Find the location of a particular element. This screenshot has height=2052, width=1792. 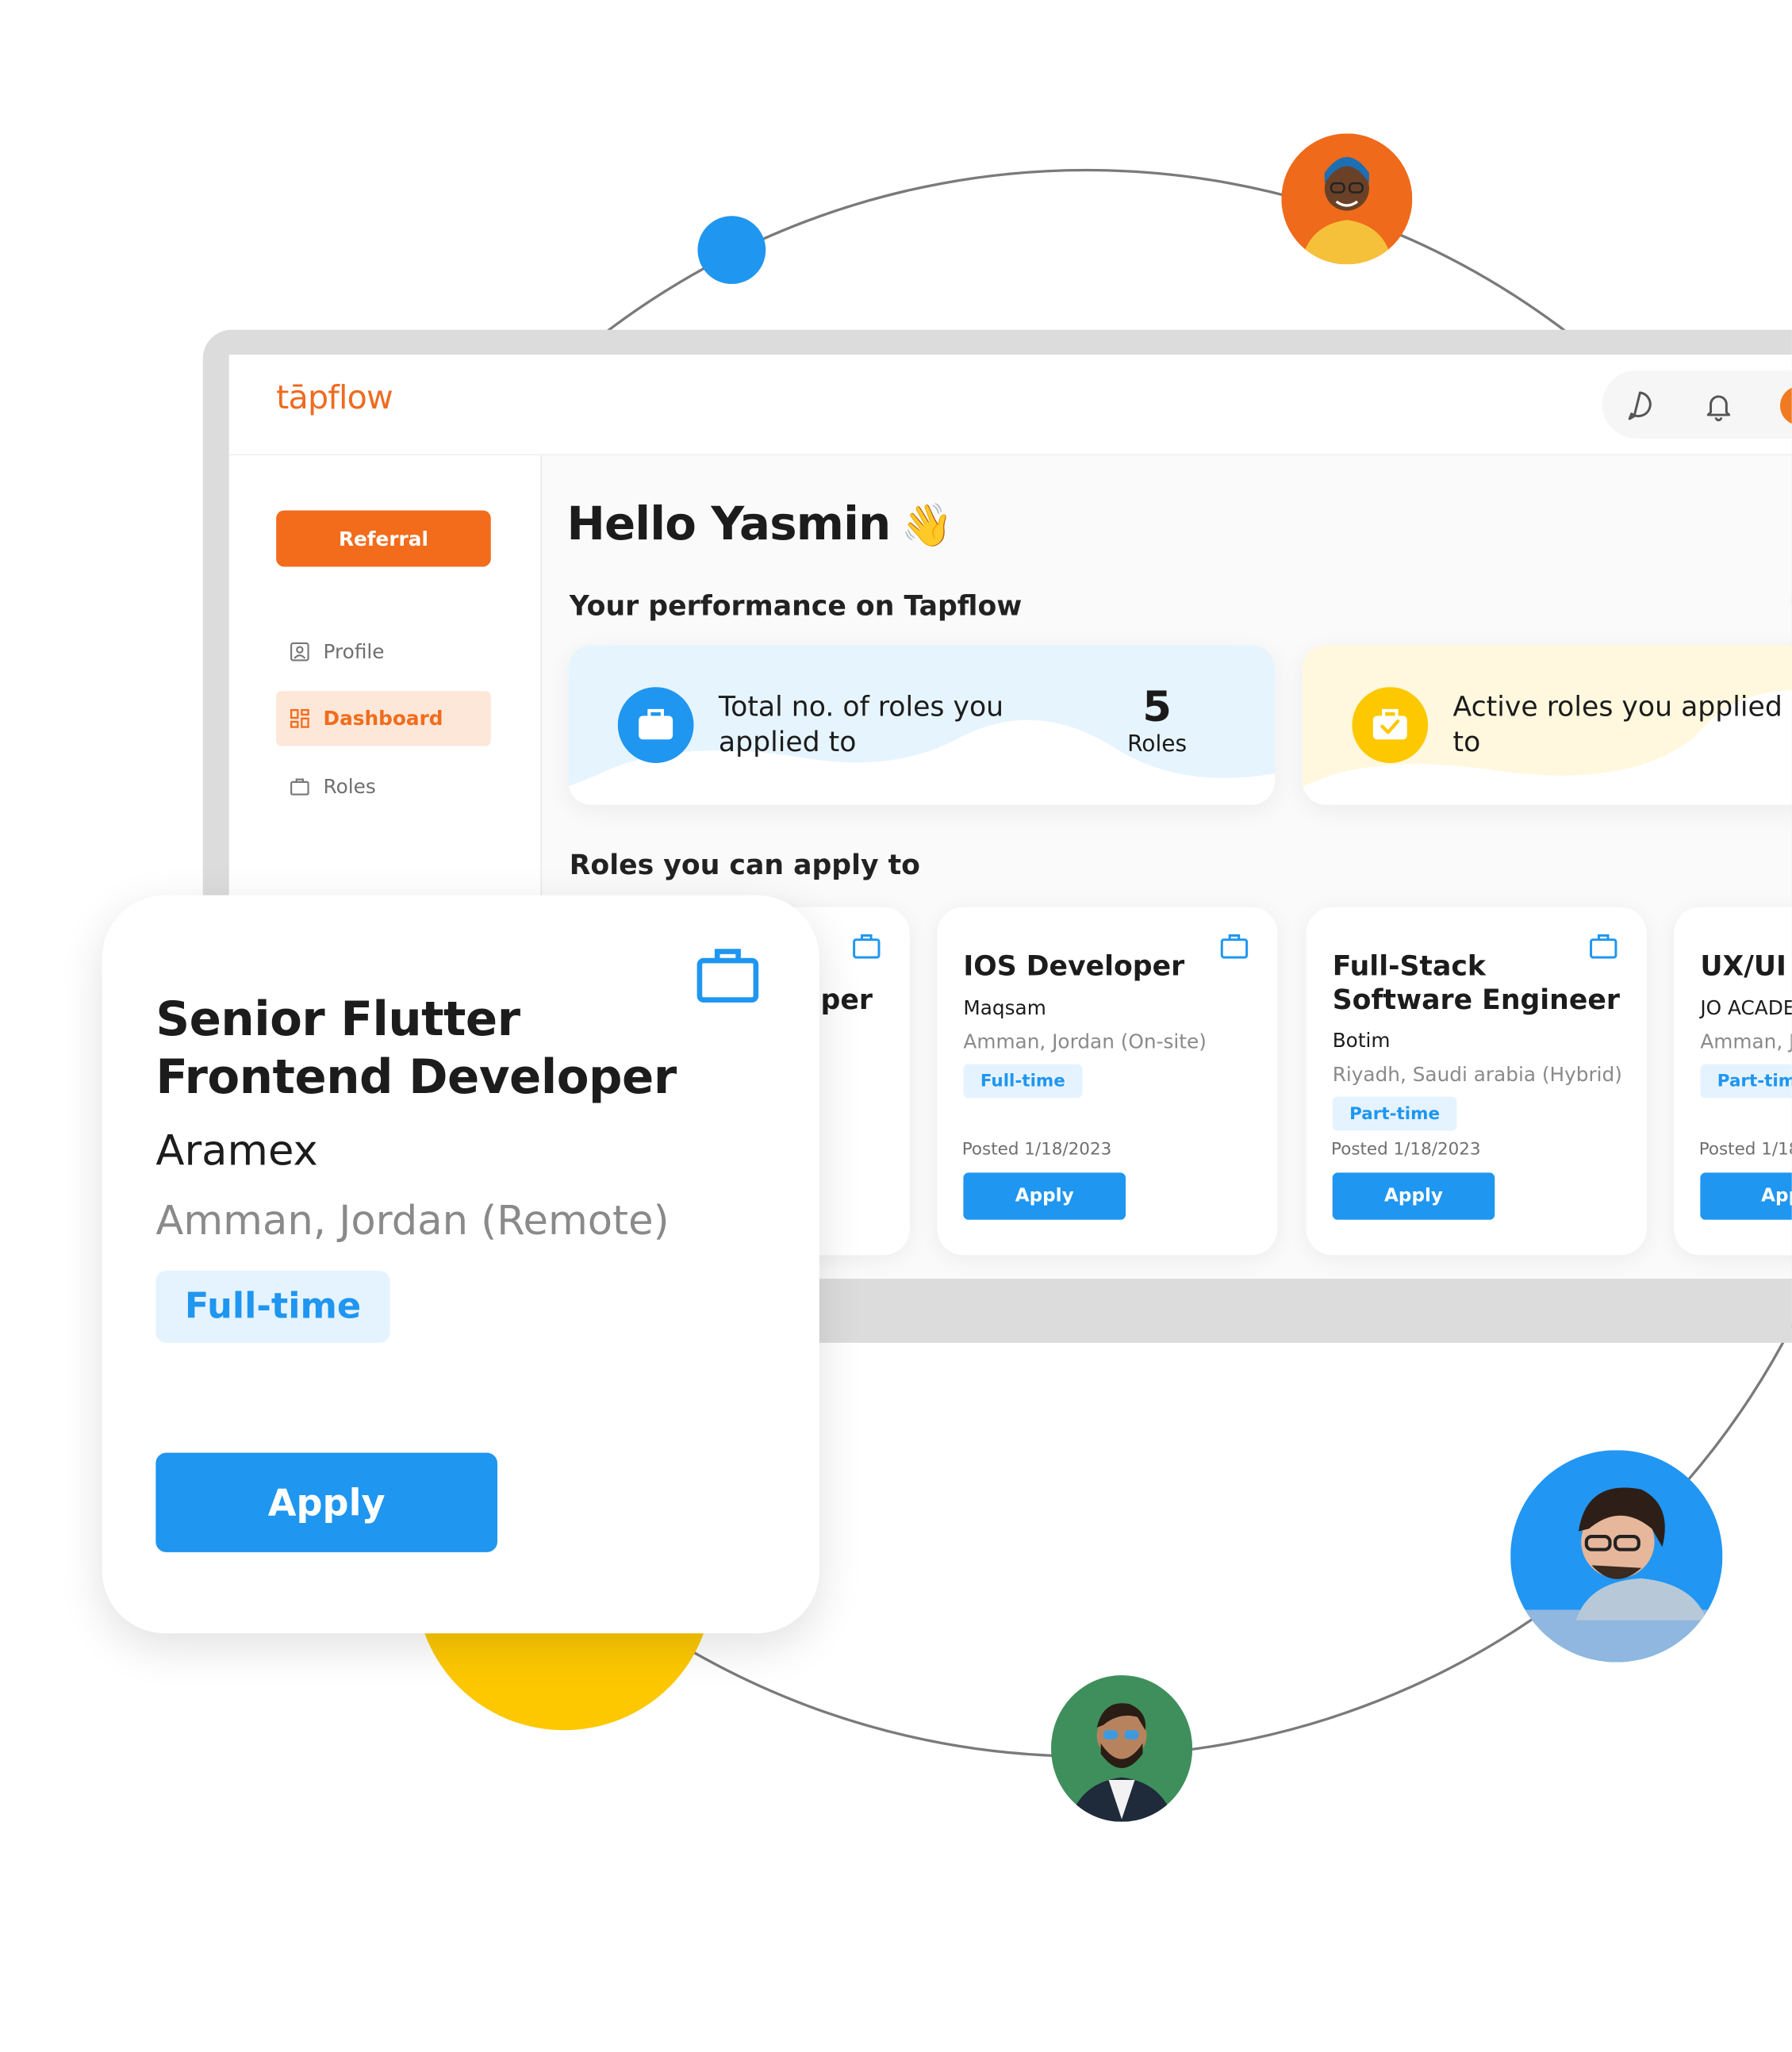

greeting-text: Hello Yasmin is located at coordinates (729, 524).